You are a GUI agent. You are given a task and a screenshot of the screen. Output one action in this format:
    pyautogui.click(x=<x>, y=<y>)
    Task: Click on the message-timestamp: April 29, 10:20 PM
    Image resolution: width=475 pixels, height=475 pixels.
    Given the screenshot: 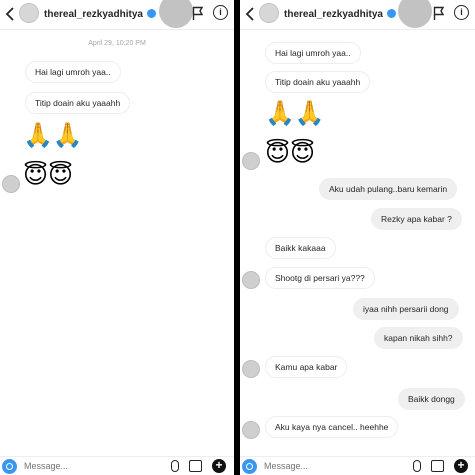 What is the action you would take?
    pyautogui.click(x=117, y=43)
    